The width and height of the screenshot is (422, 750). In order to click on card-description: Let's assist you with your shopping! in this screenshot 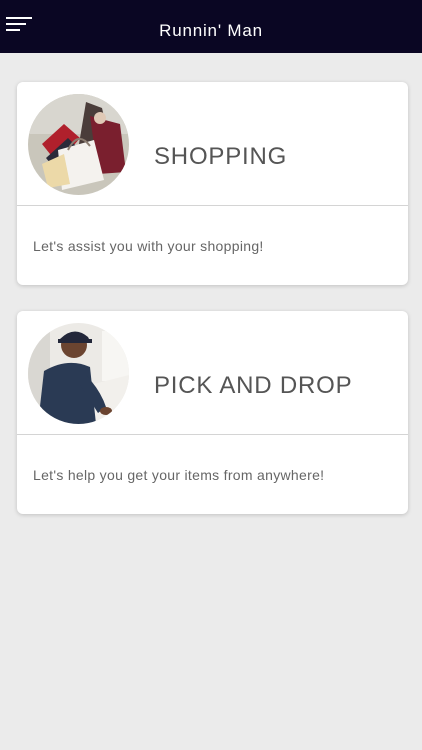, I will do `click(148, 246)`.